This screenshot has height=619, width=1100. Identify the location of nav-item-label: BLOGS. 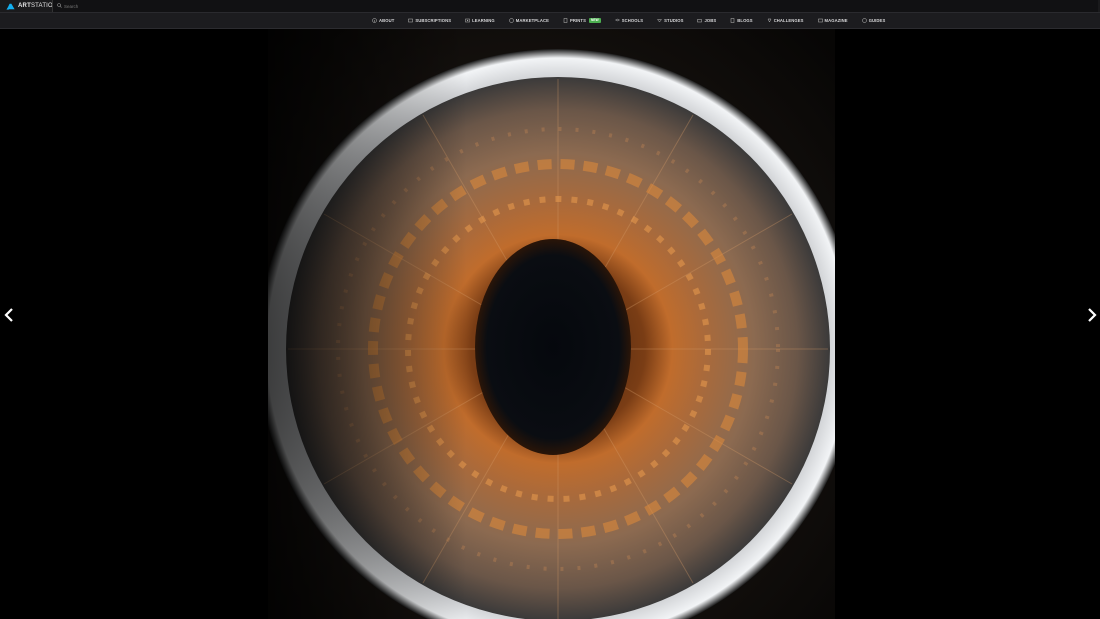
(745, 20).